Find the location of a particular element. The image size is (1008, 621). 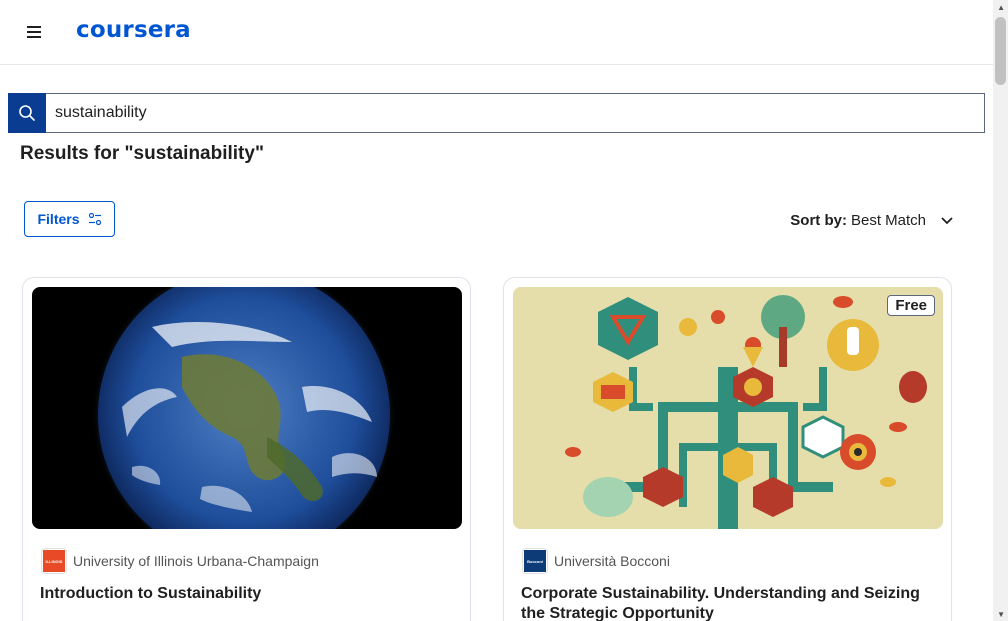

results-title: Results for "sustainability" is located at coordinates (142, 153).